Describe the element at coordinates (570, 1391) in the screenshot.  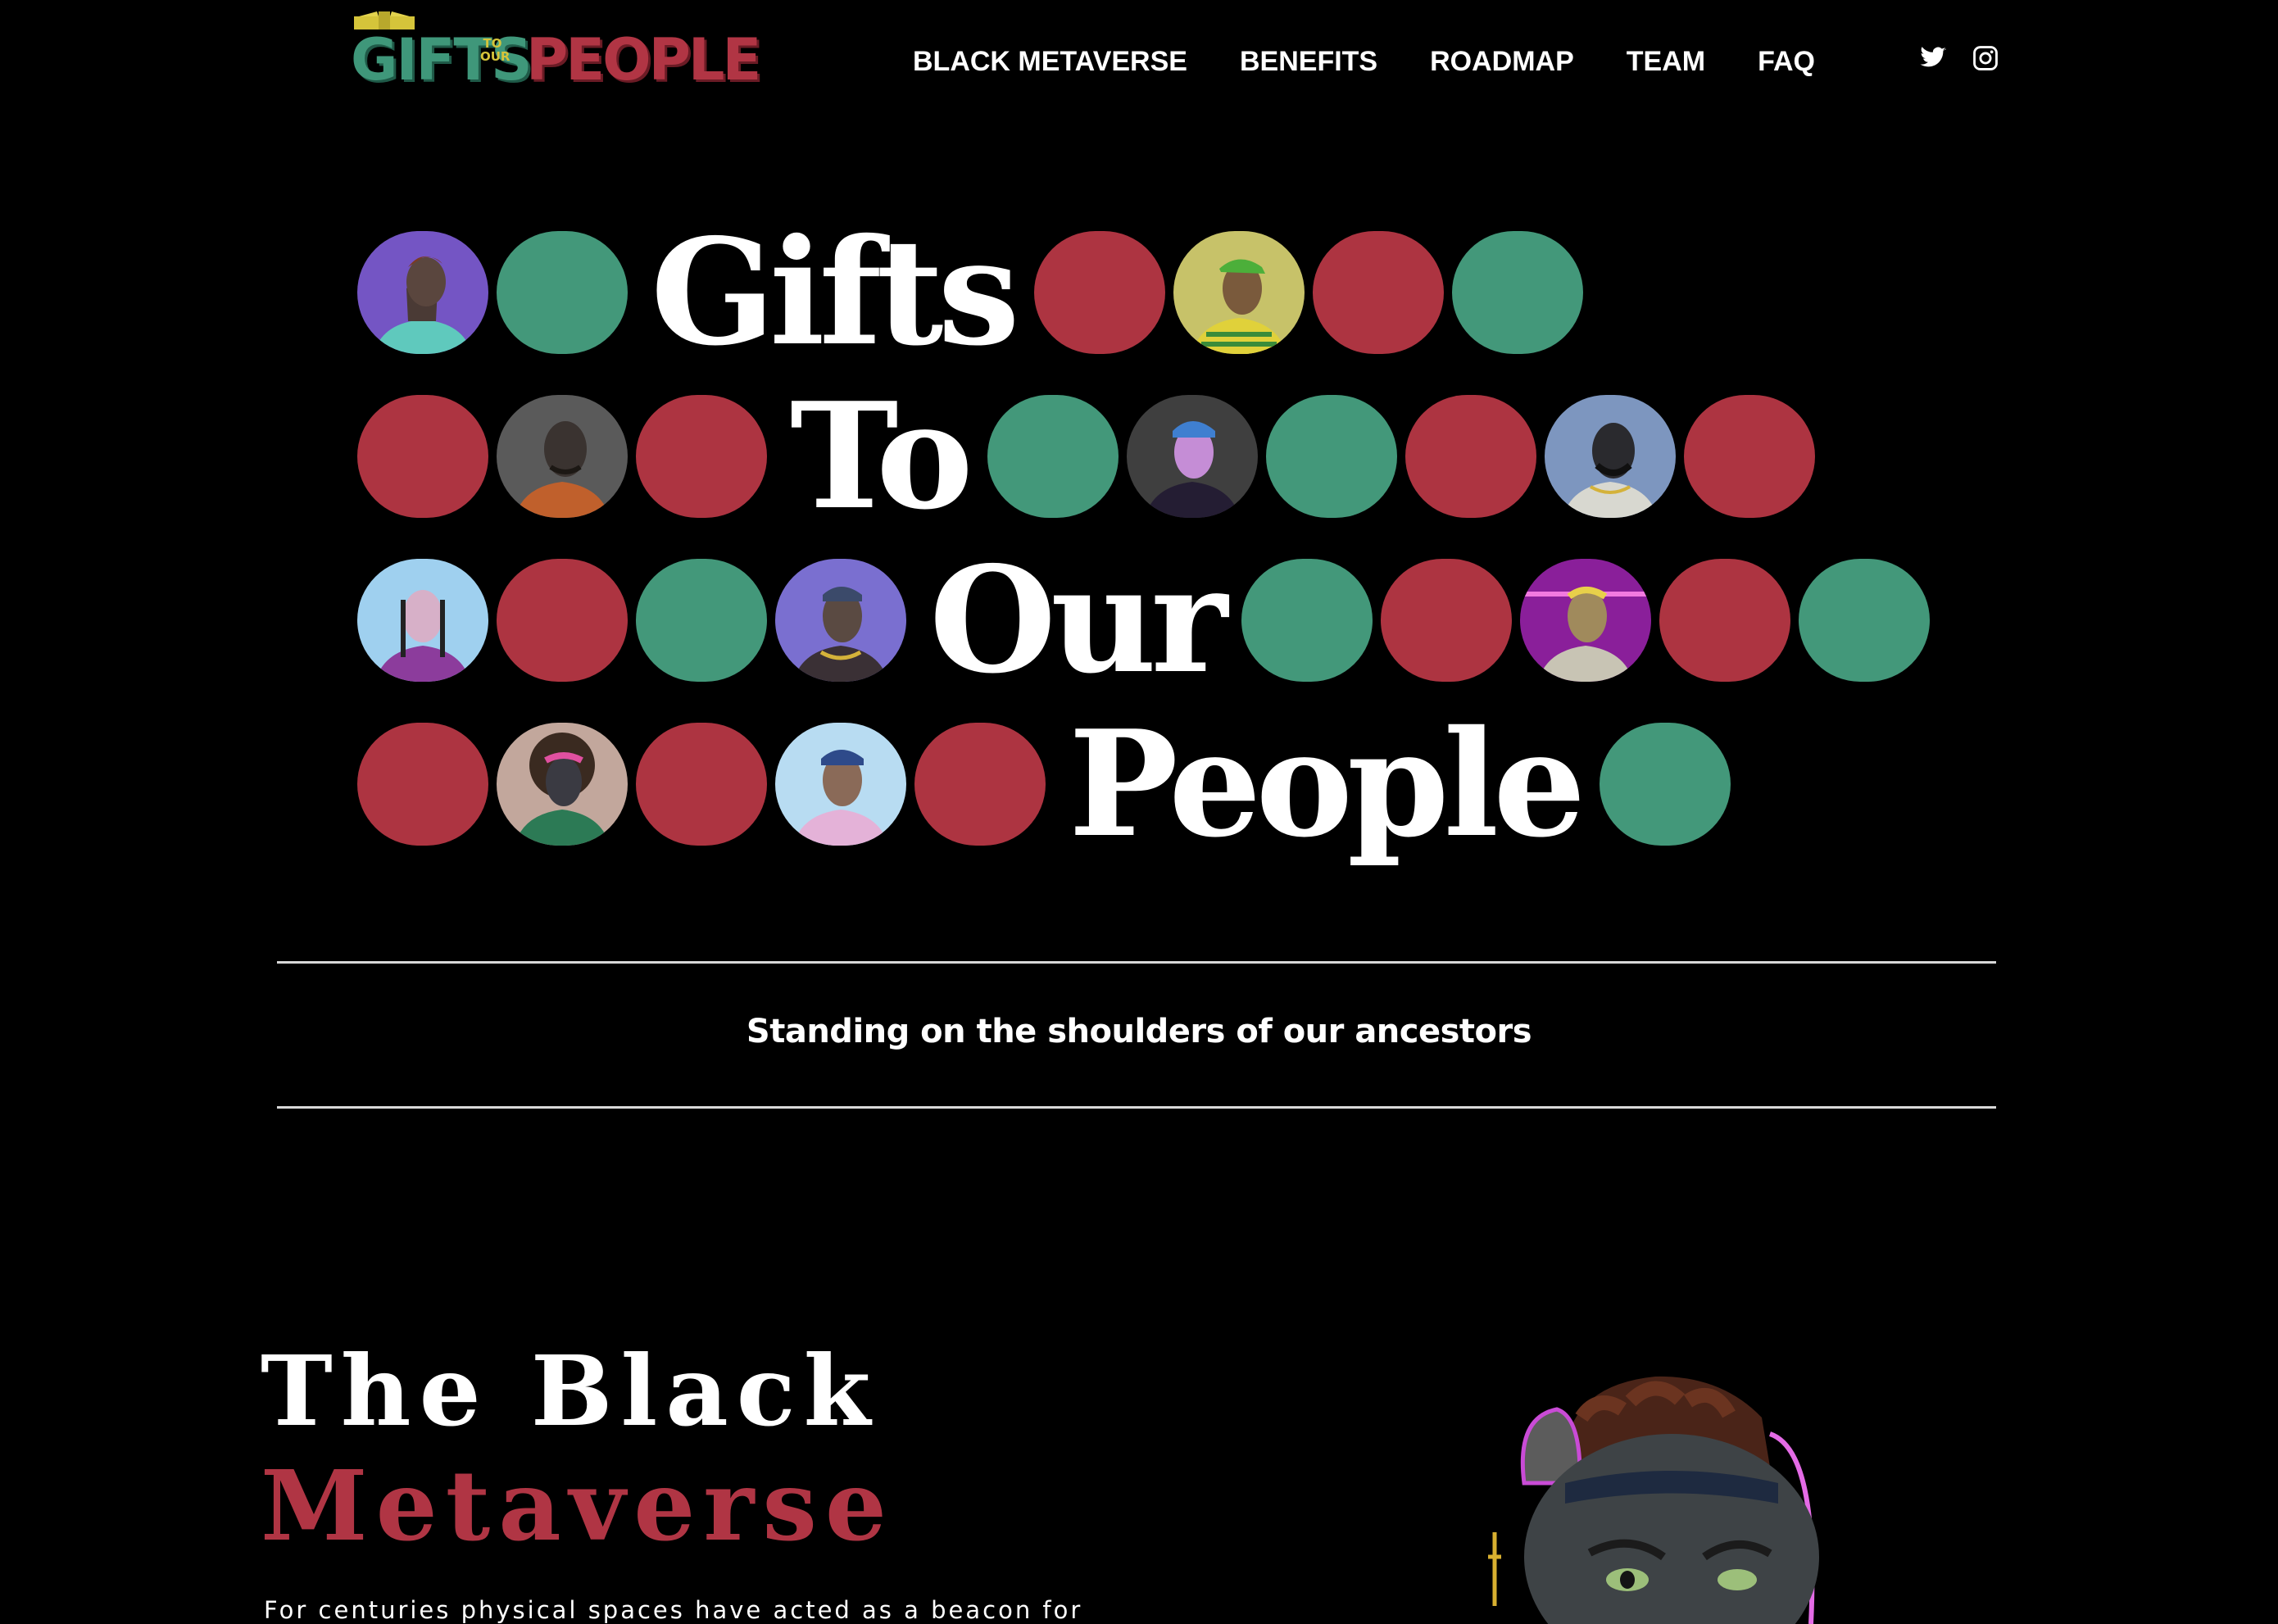
I see `section-title-line-1: The Black` at that location.